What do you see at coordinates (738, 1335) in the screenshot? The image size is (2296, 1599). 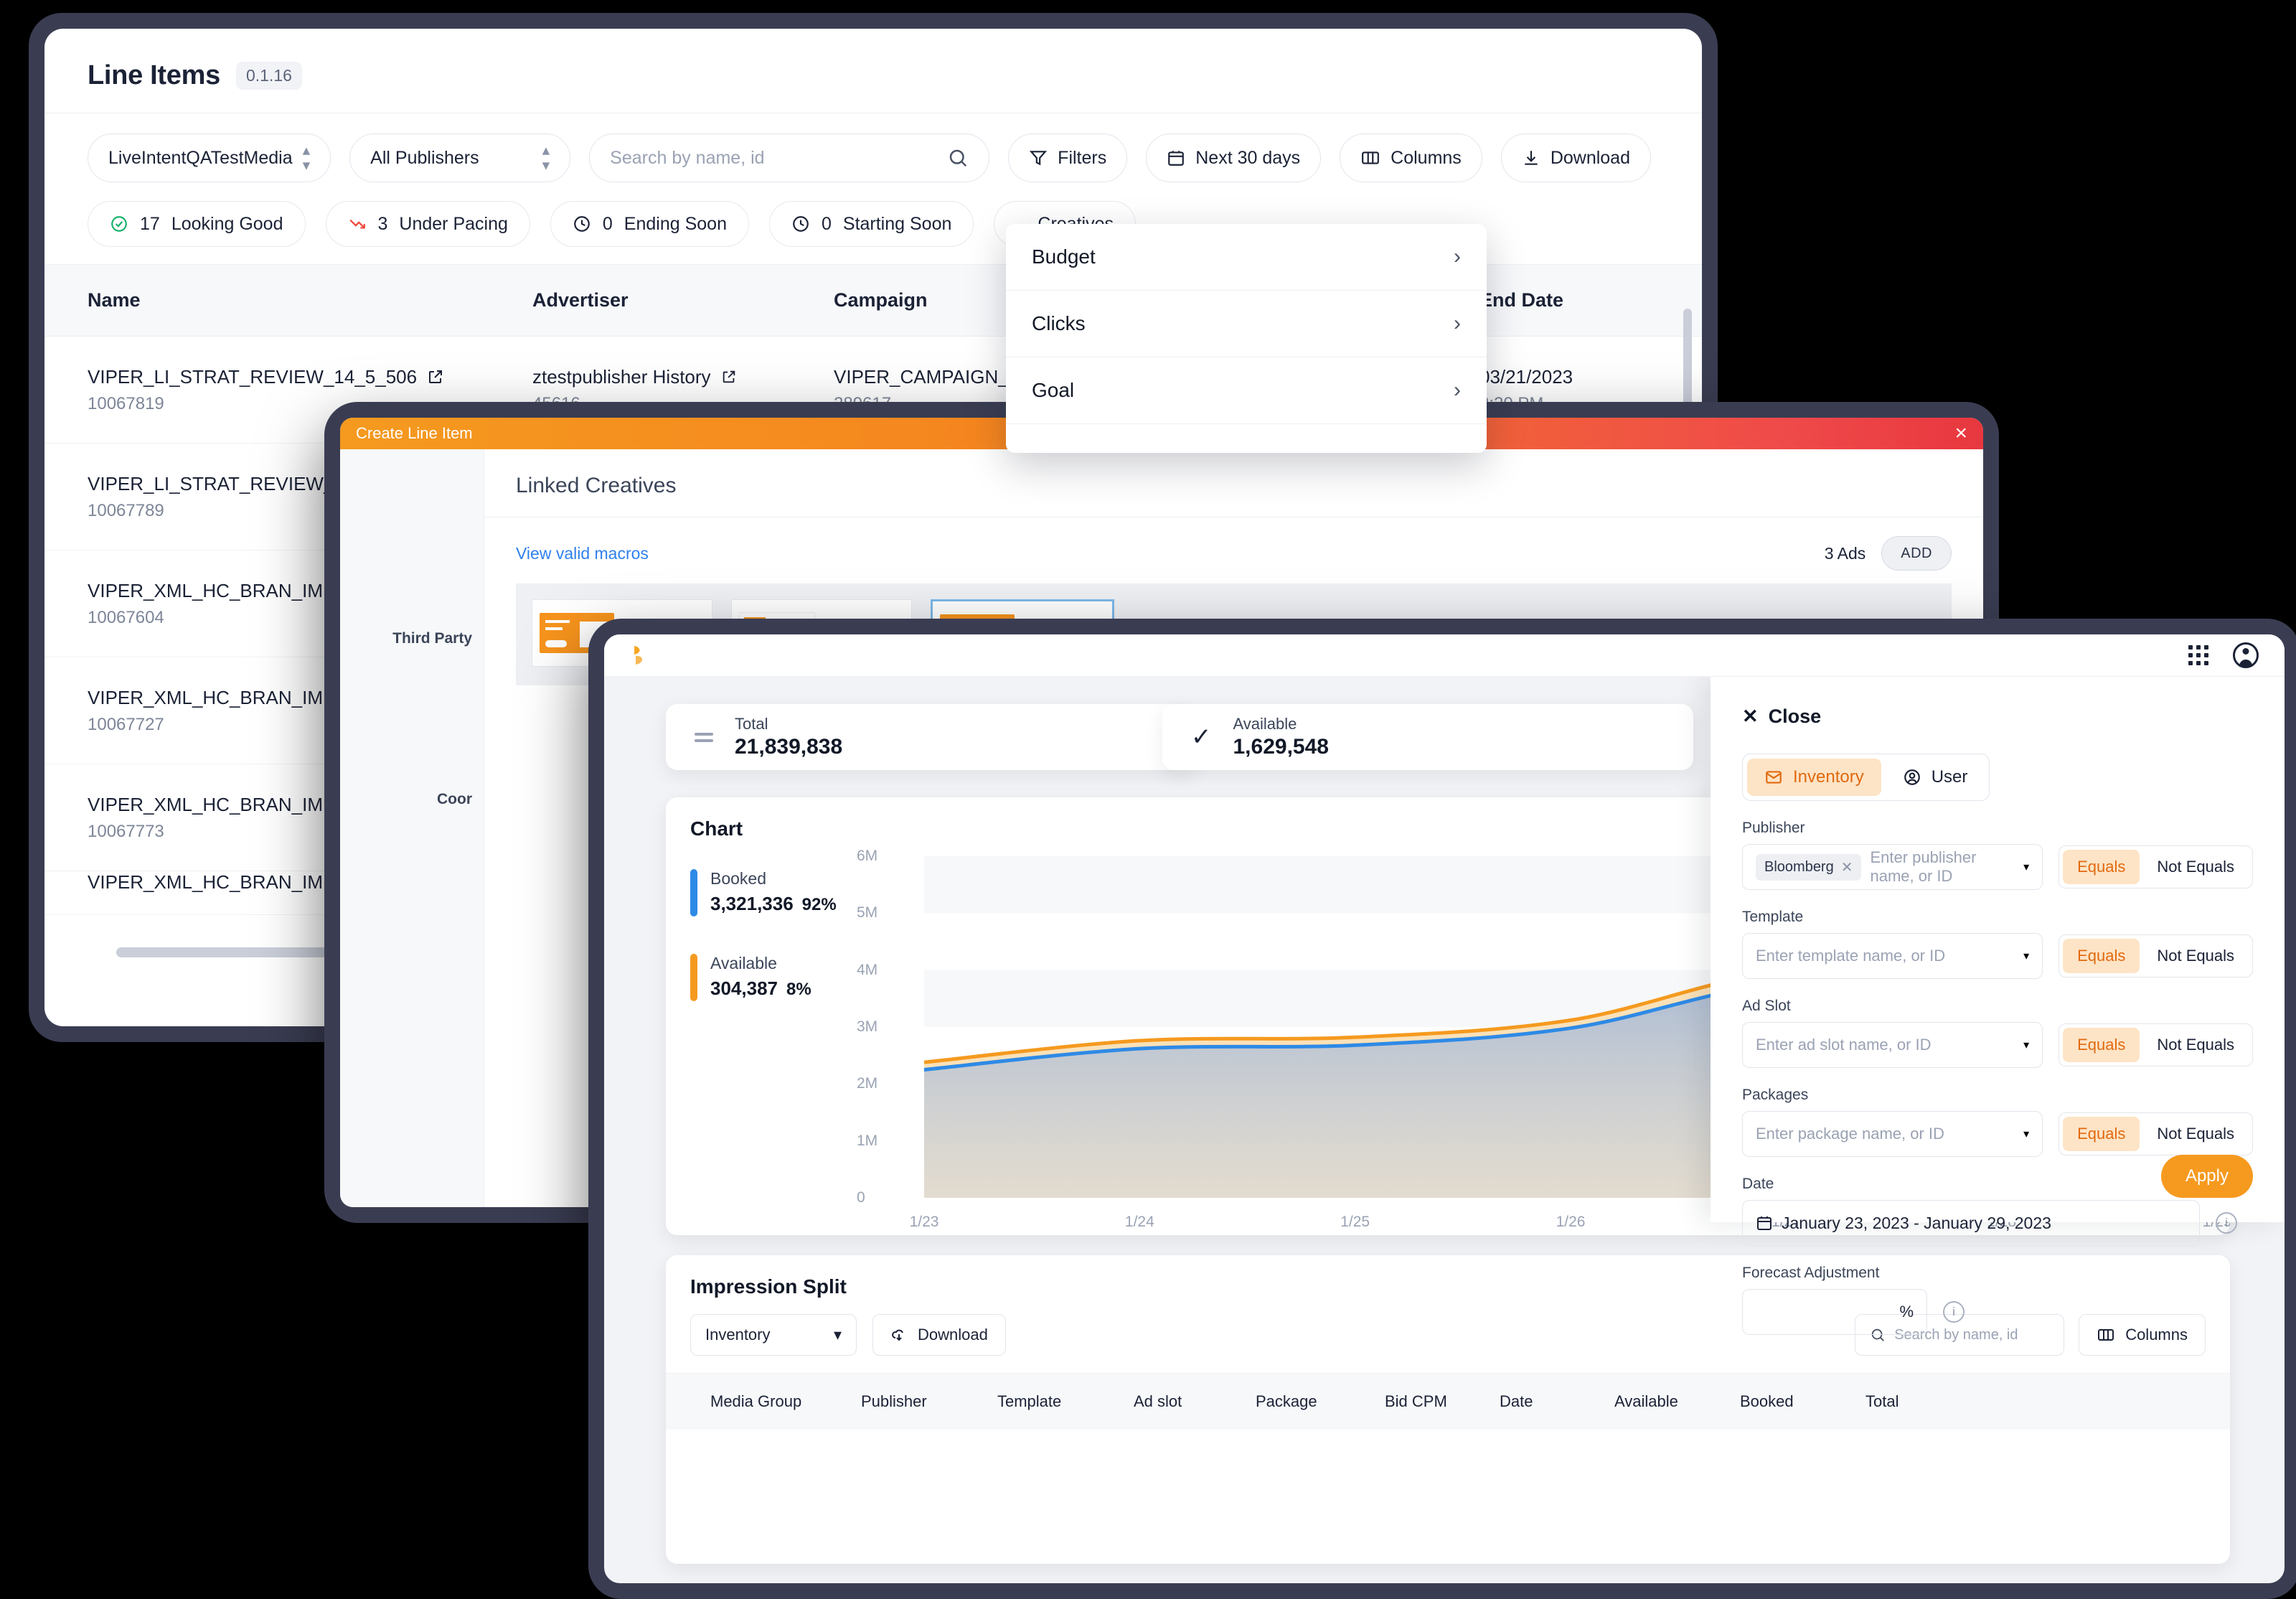 I see `impression-split-select-value: Inventory` at bounding box center [738, 1335].